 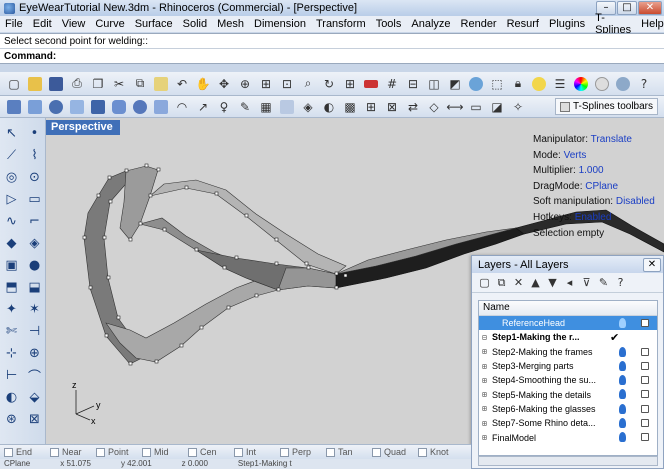 What do you see at coordinates (77, 106) in the screenshot?
I see `tsplines-rect-icon` at bounding box center [77, 106].